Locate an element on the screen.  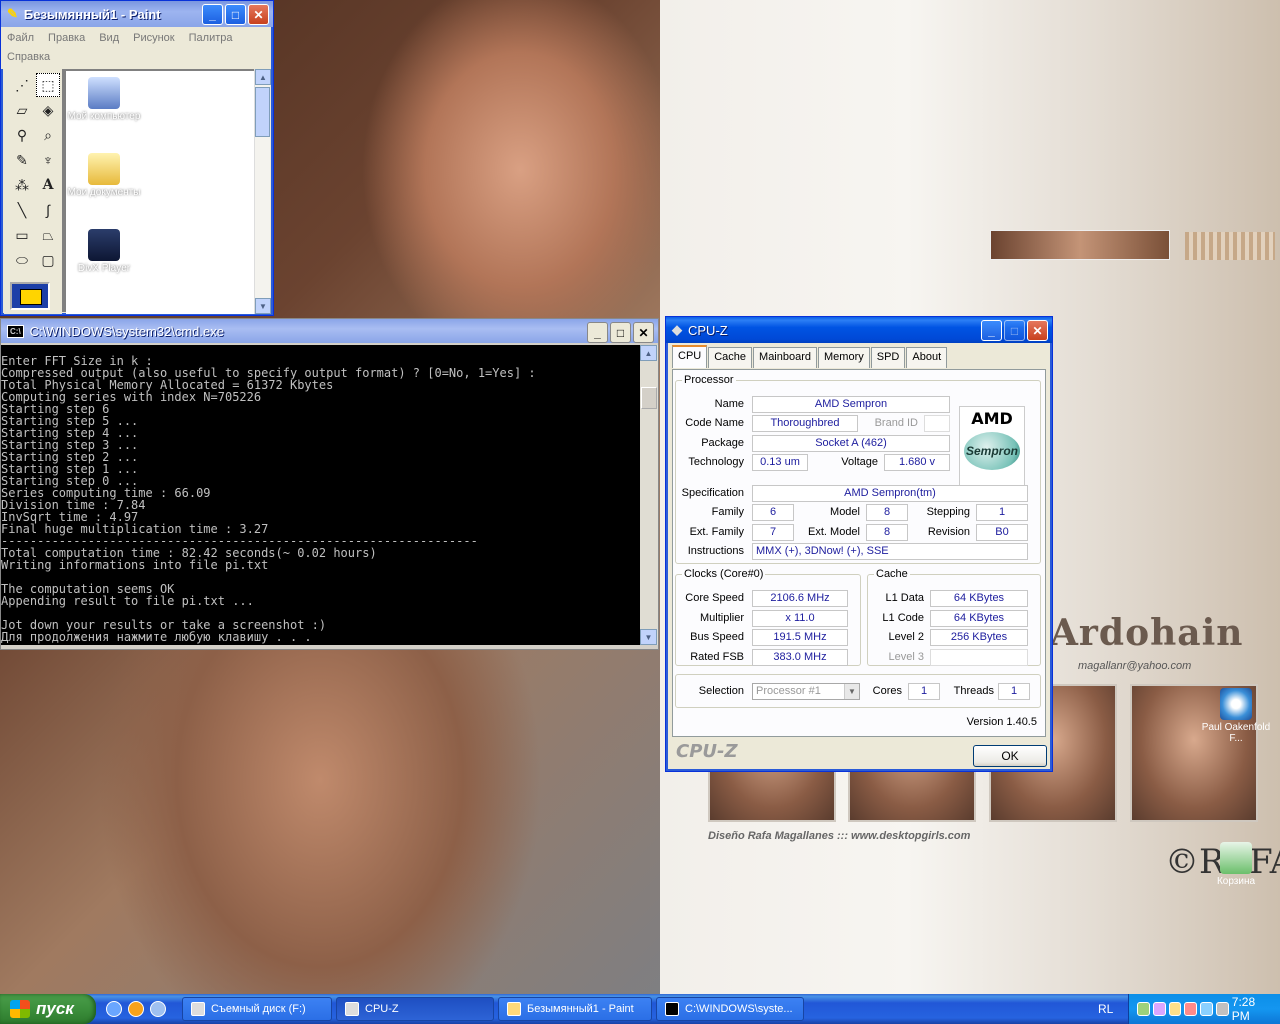
l1data-label: L1 Data is located at coordinates (904, 598).